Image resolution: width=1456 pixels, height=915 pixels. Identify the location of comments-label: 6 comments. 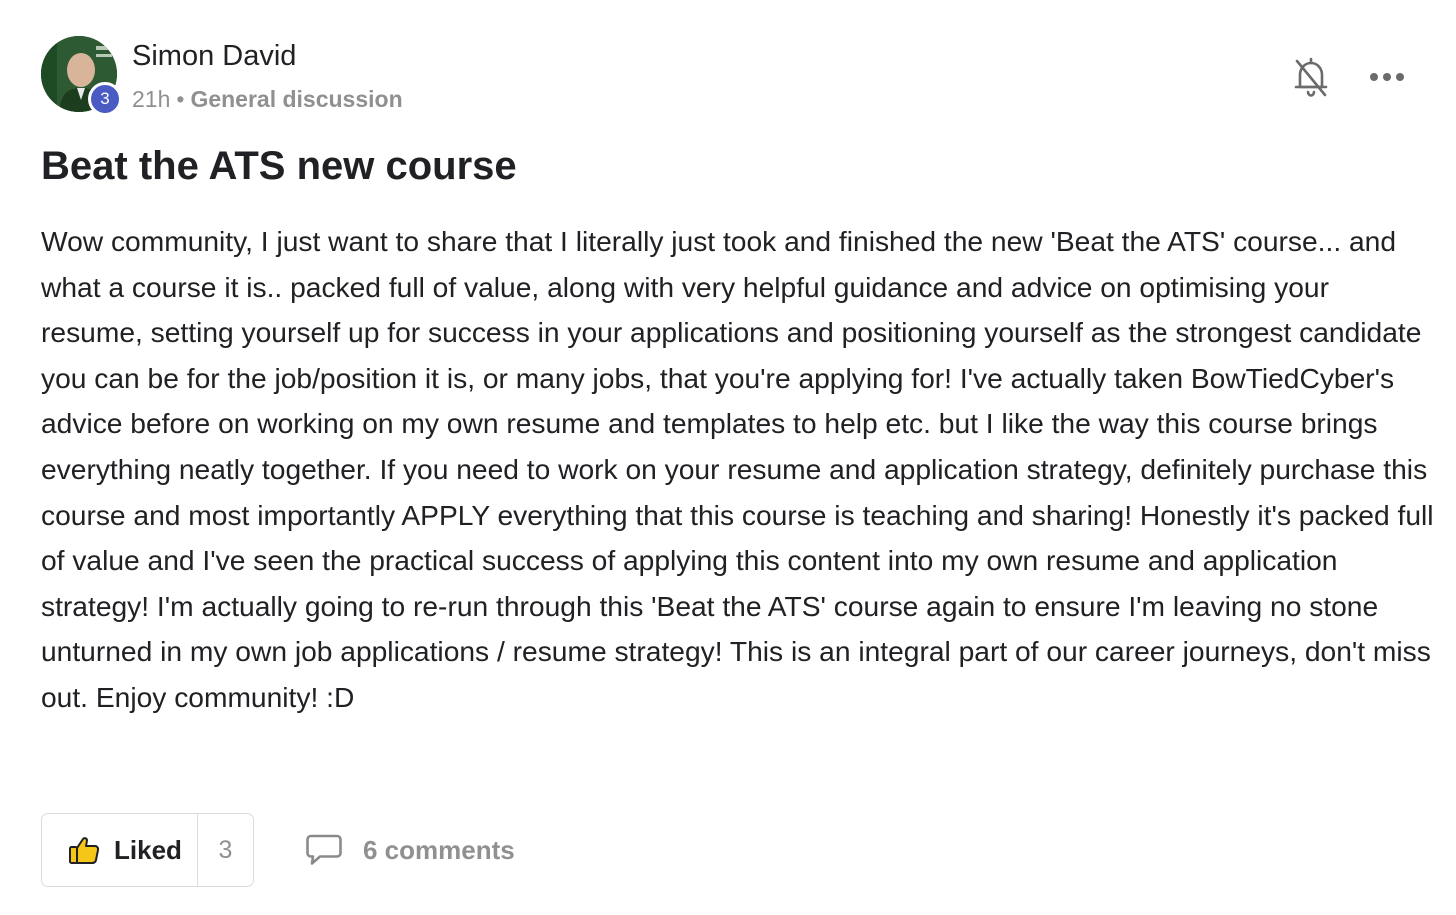
(439, 849).